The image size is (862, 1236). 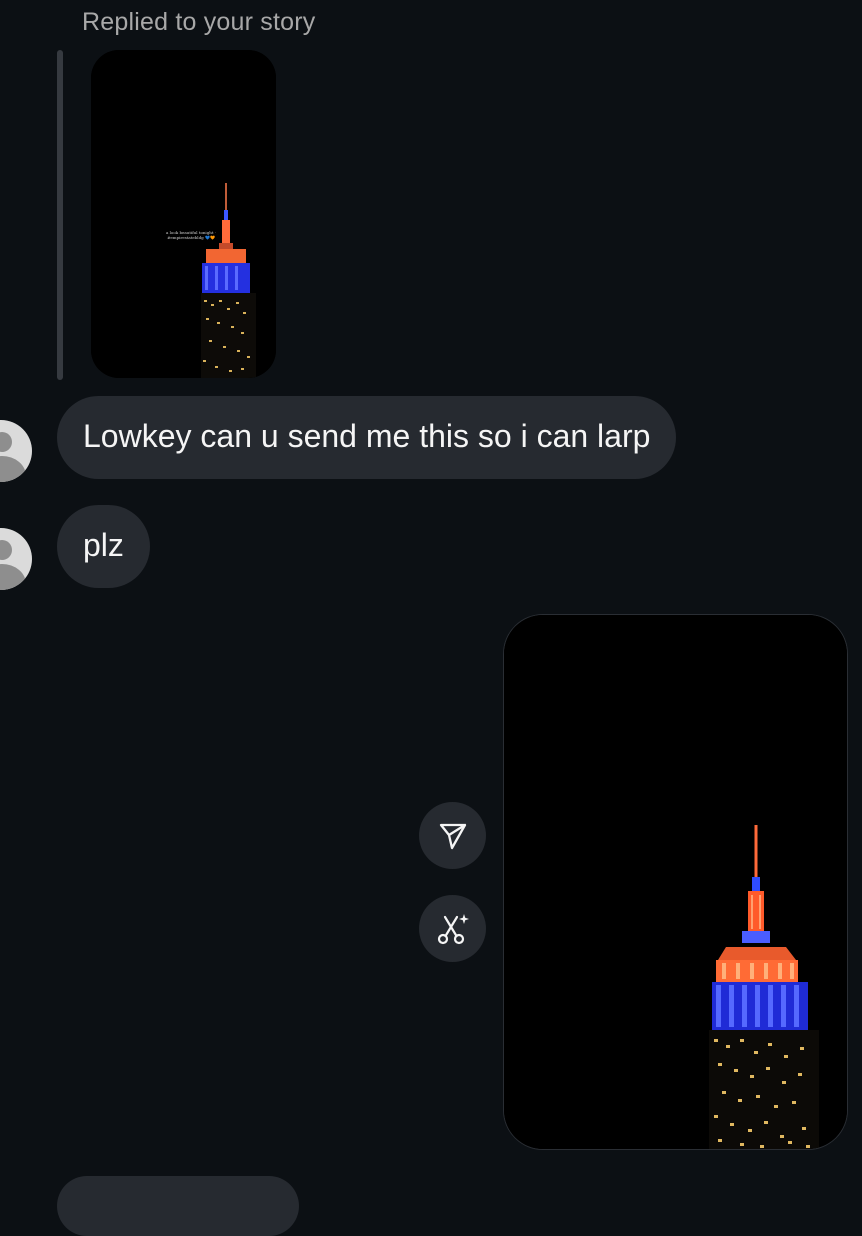 I want to click on empire-state-building-thumbnail, so click(x=183, y=214).